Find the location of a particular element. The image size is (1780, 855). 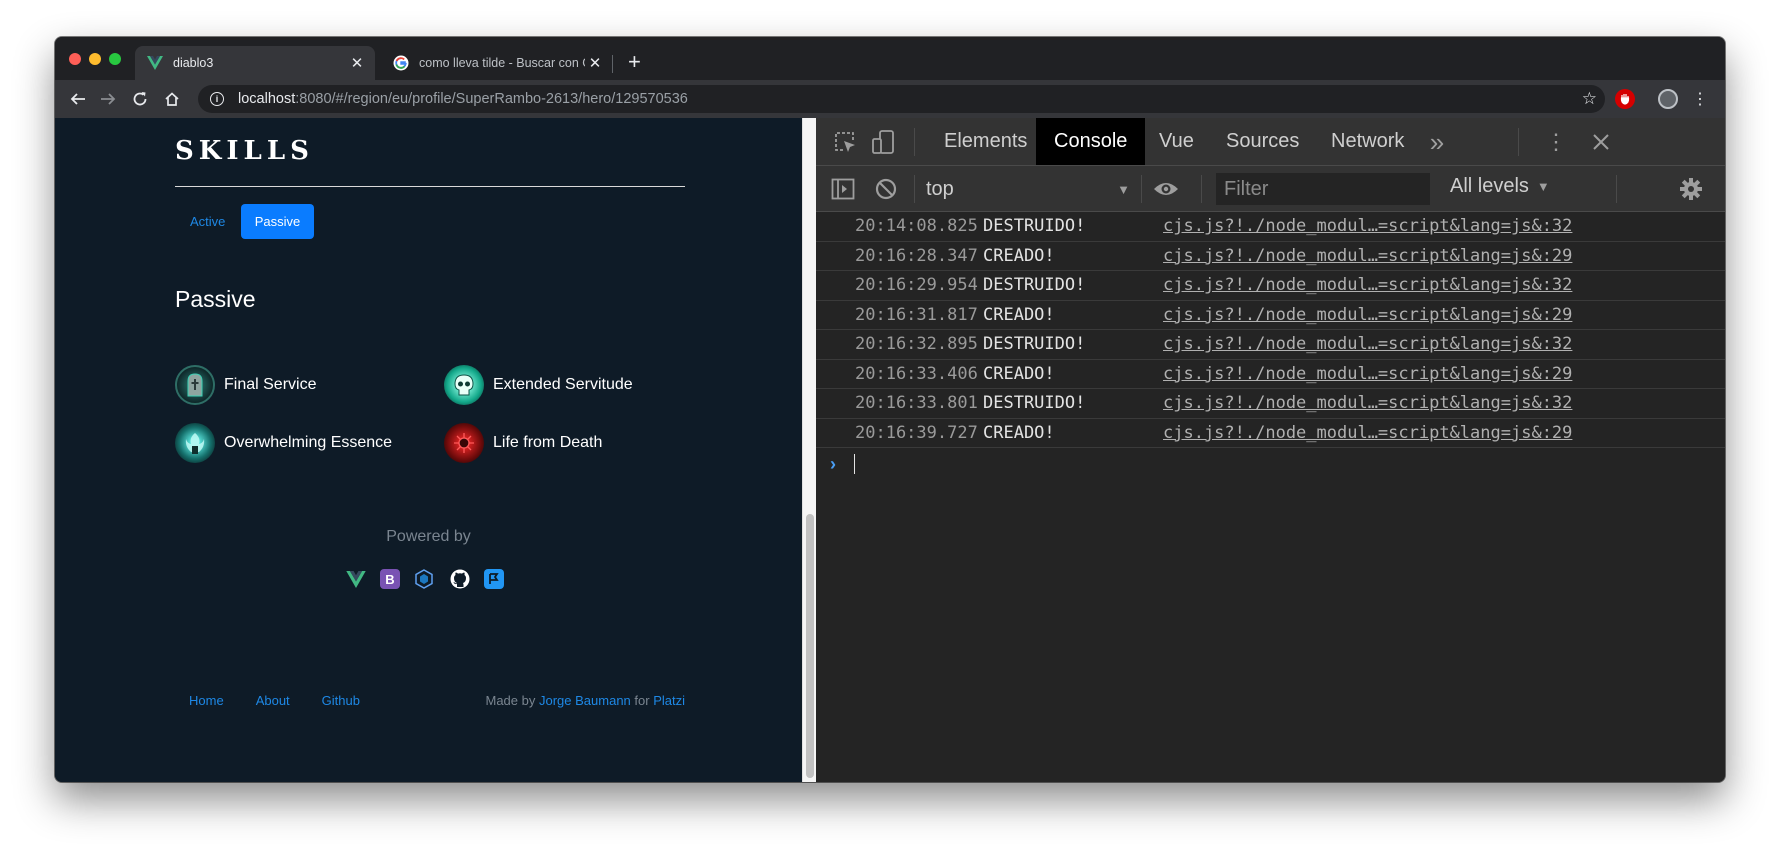

console-prompt: › is located at coordinates (1270, 464).